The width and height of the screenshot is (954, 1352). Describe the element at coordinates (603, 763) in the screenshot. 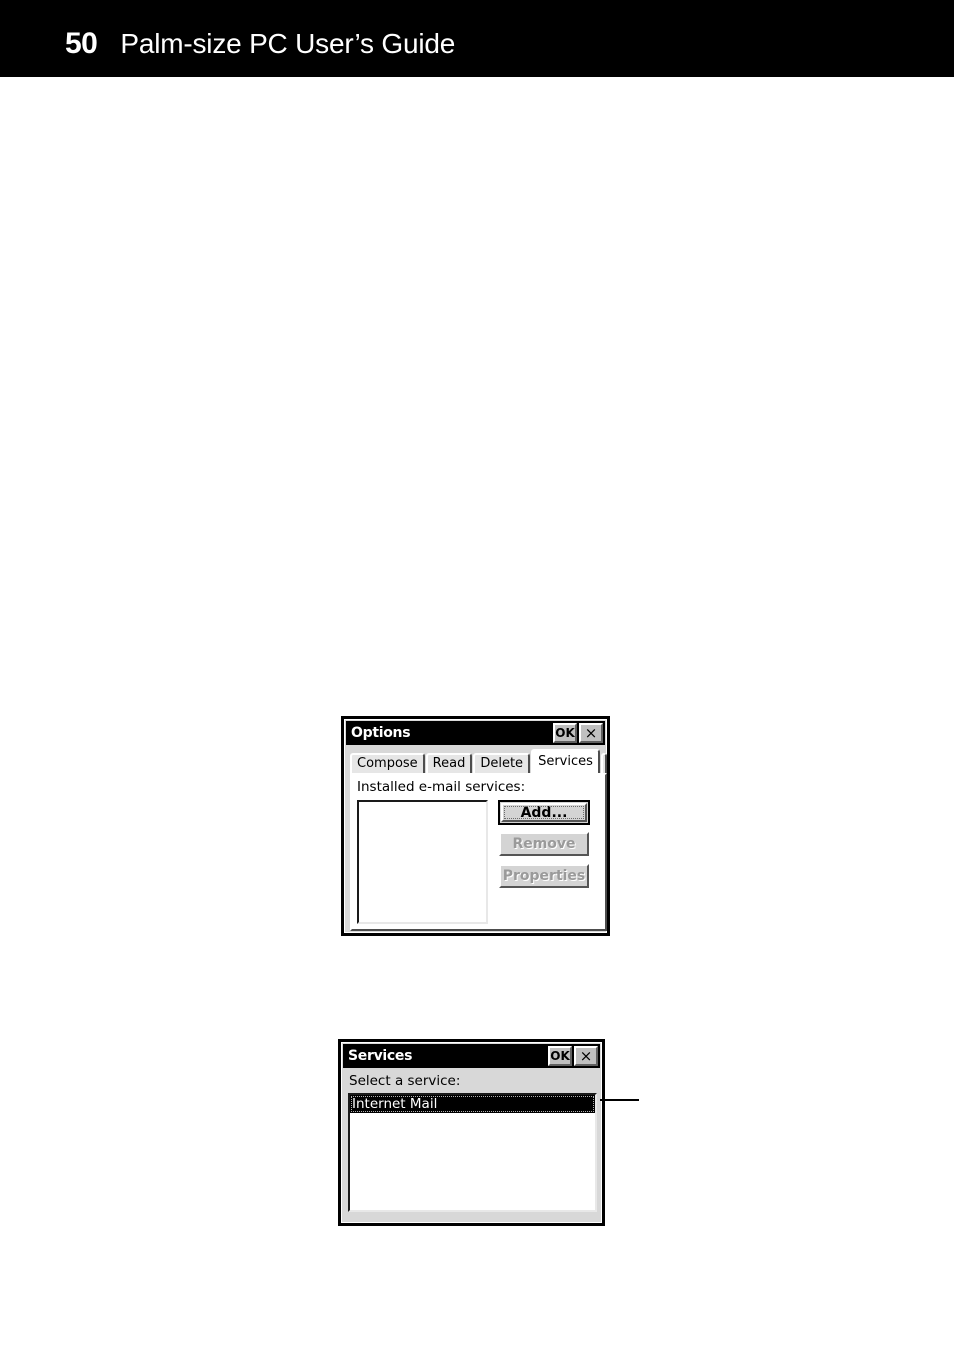

I see `tabstrip-filler` at that location.